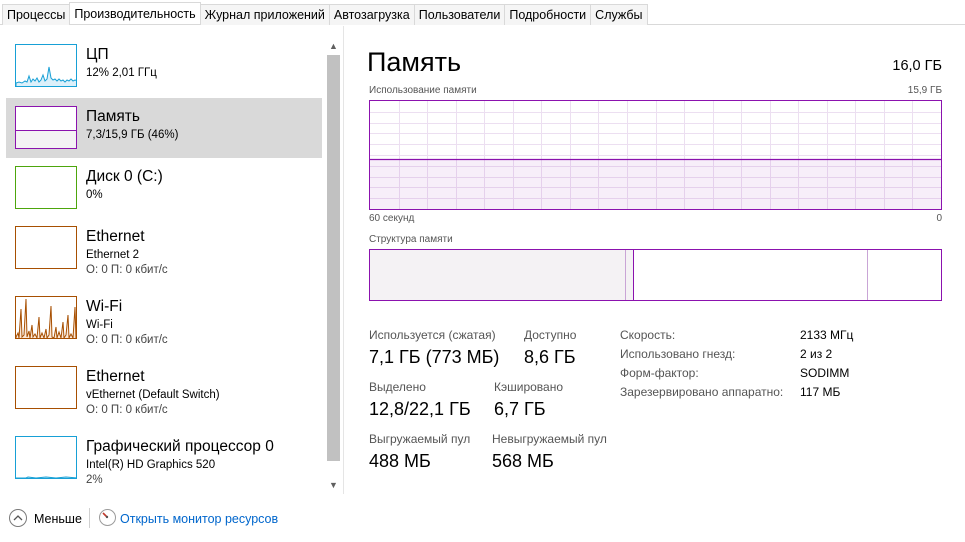 This screenshot has height=542, width=965. Describe the element at coordinates (678, 354) in the screenshot. I see `slots-label: Использовано гнезд:` at that location.